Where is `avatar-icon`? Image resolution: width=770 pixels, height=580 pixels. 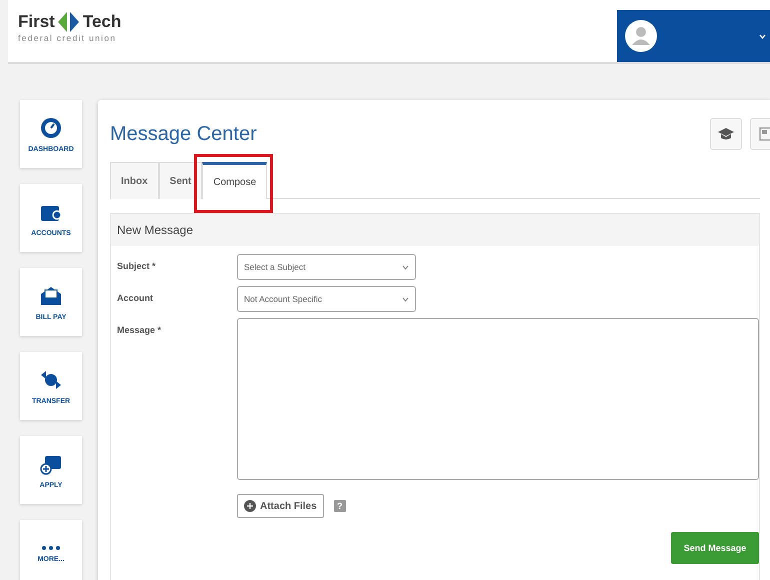 avatar-icon is located at coordinates (641, 36).